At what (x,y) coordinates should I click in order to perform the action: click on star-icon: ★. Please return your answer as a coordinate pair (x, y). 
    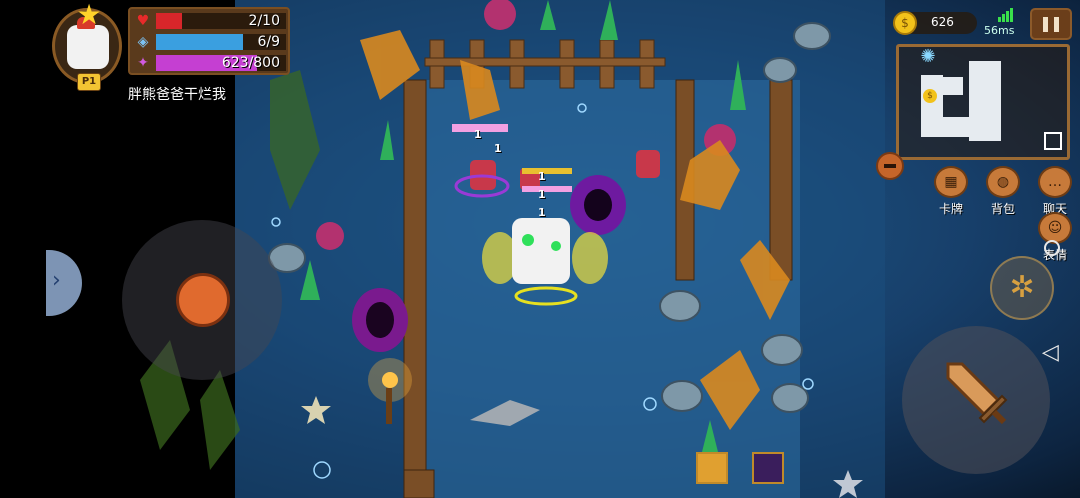
    Looking at the image, I should click on (89, 15).